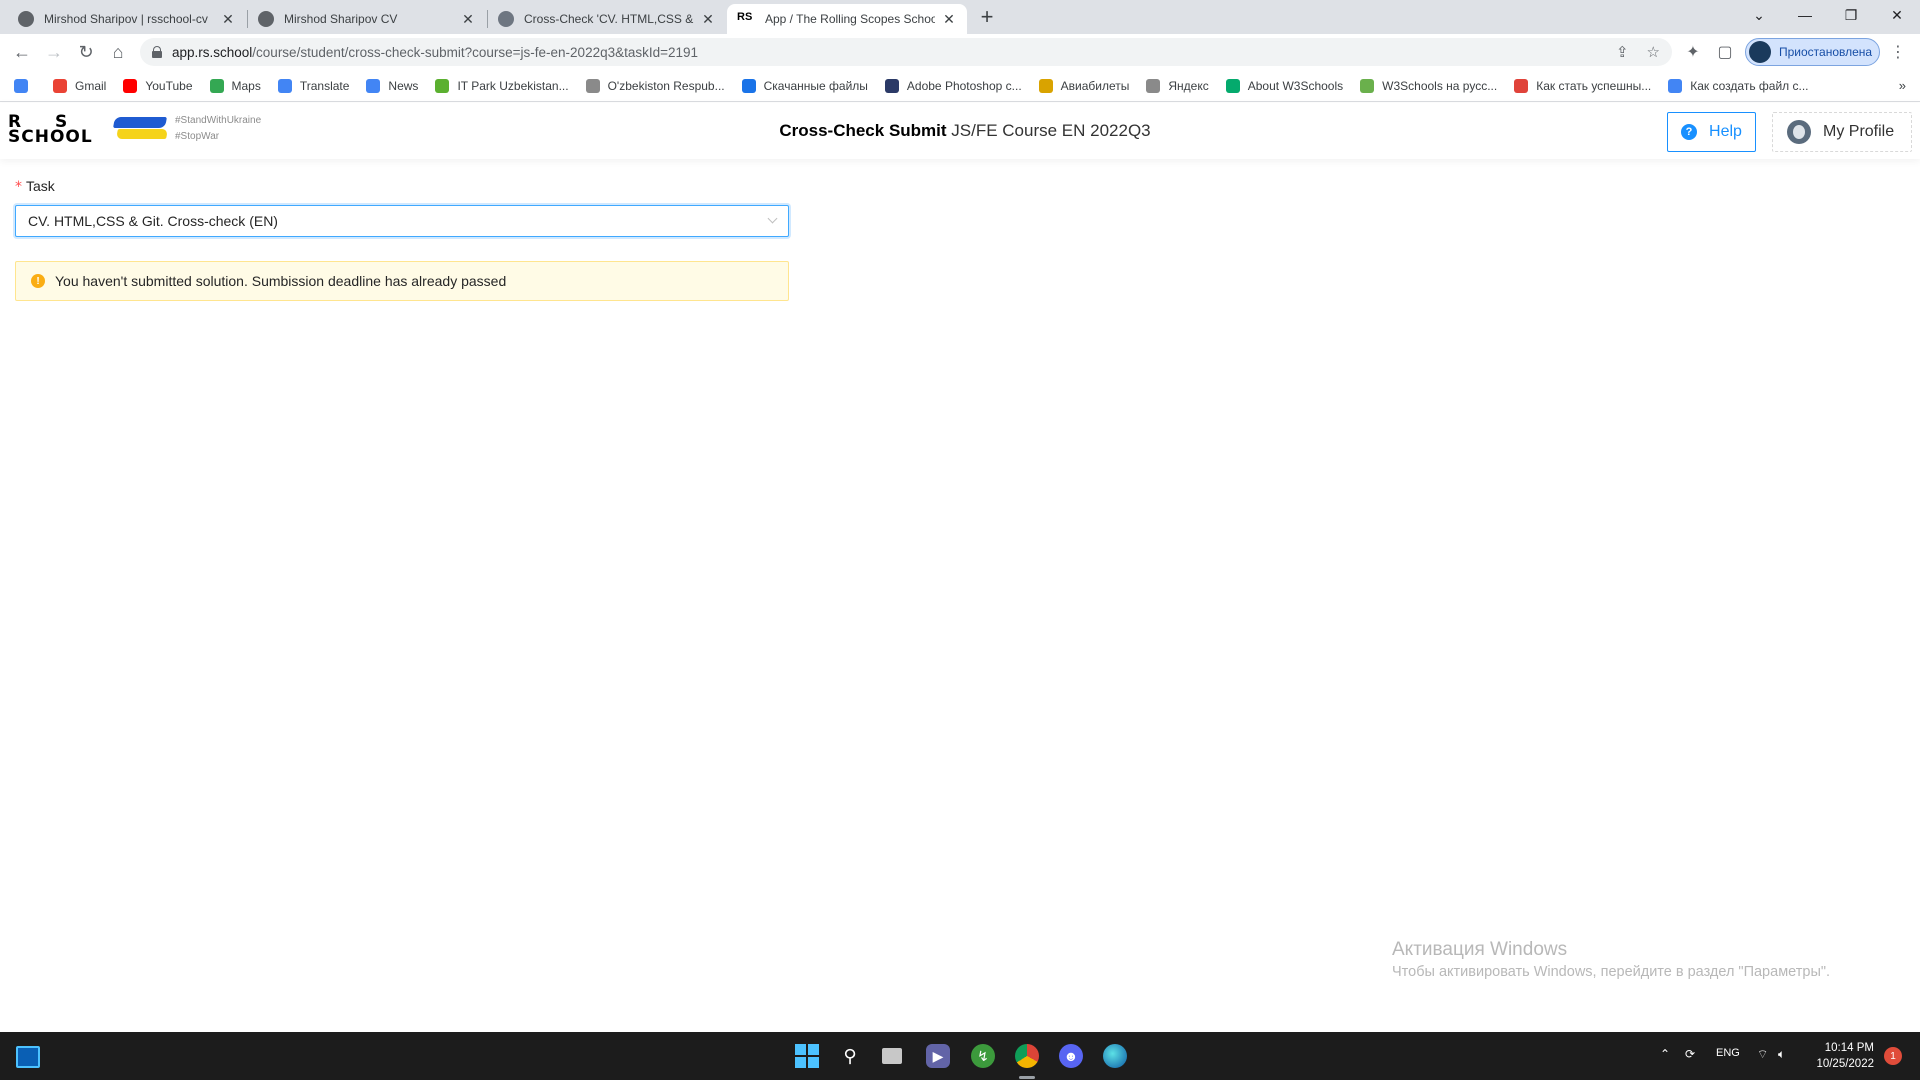 This screenshot has height=1080, width=1920. What do you see at coordinates (402, 221) in the screenshot?
I see `task-select: CV. HTML,CSS & Git. Cross-check (EN)` at bounding box center [402, 221].